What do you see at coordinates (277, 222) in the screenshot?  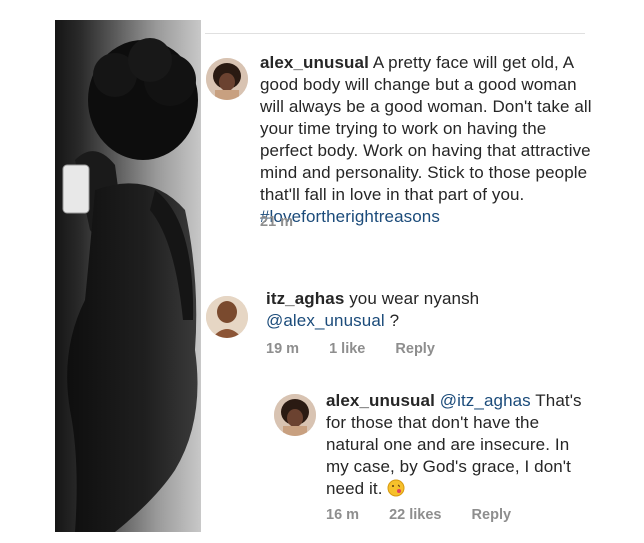 I see `comment-time: 21 m` at bounding box center [277, 222].